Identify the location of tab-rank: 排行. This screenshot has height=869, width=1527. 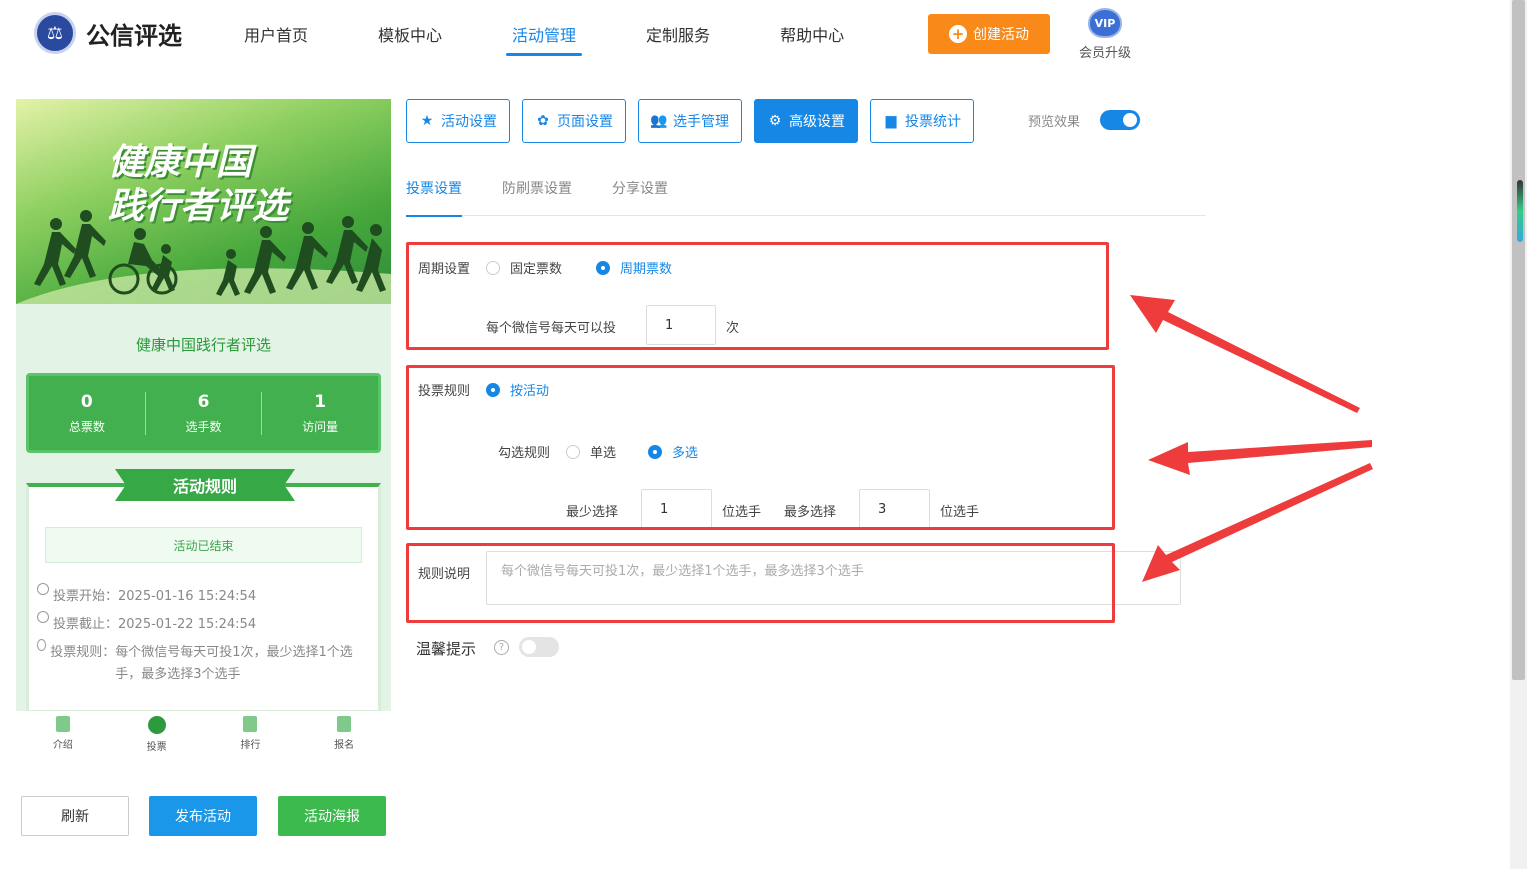
(251, 736).